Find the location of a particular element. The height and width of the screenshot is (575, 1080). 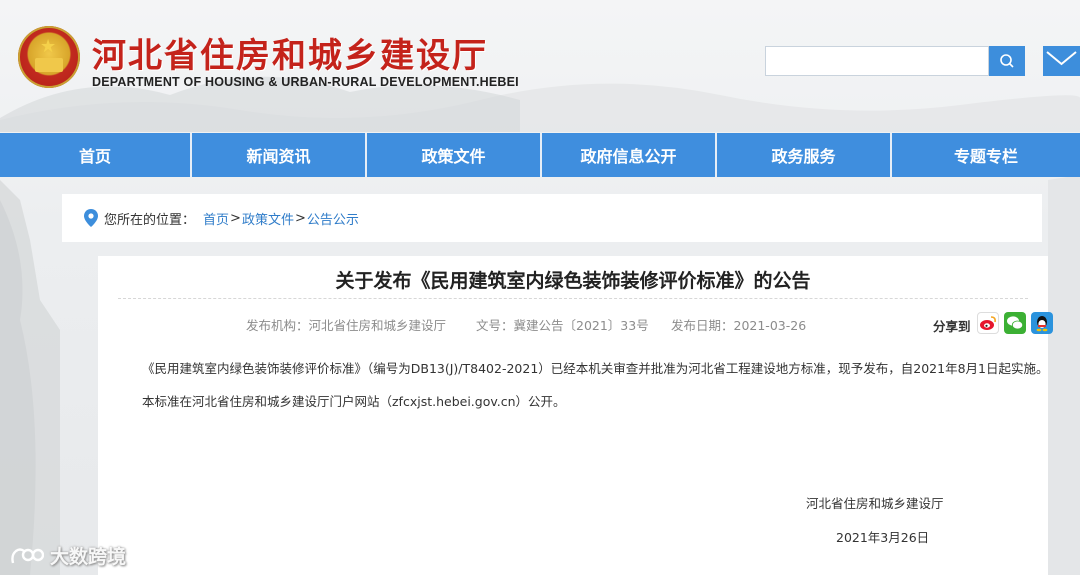

search-input is located at coordinates (877, 61).